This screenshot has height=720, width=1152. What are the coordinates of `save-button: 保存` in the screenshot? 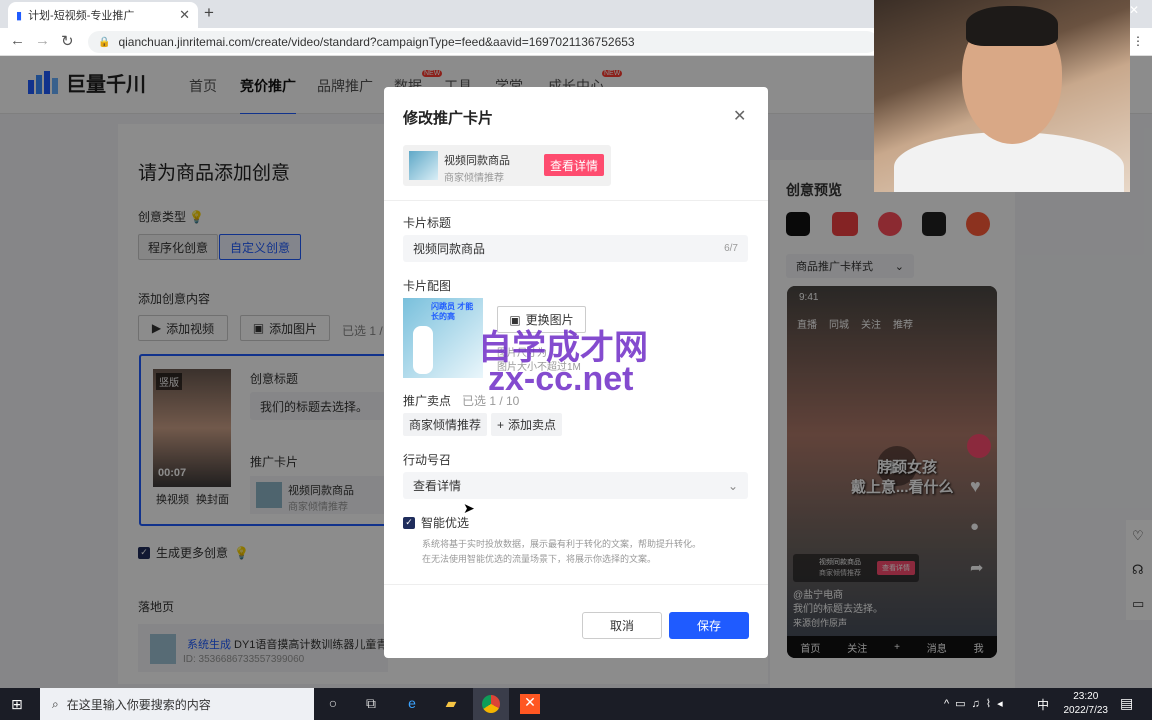 It's located at (709, 625).